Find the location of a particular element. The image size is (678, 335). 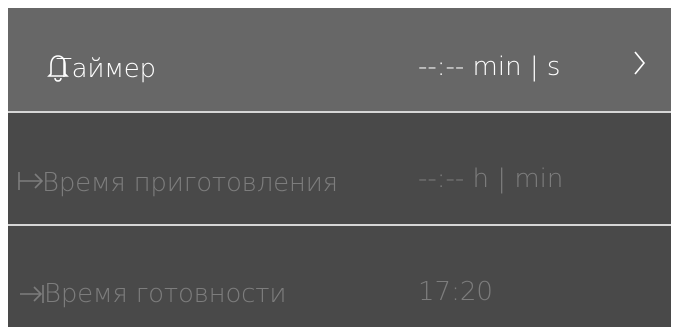

cooking-time-label: Время приготовления is located at coordinates (190, 183).